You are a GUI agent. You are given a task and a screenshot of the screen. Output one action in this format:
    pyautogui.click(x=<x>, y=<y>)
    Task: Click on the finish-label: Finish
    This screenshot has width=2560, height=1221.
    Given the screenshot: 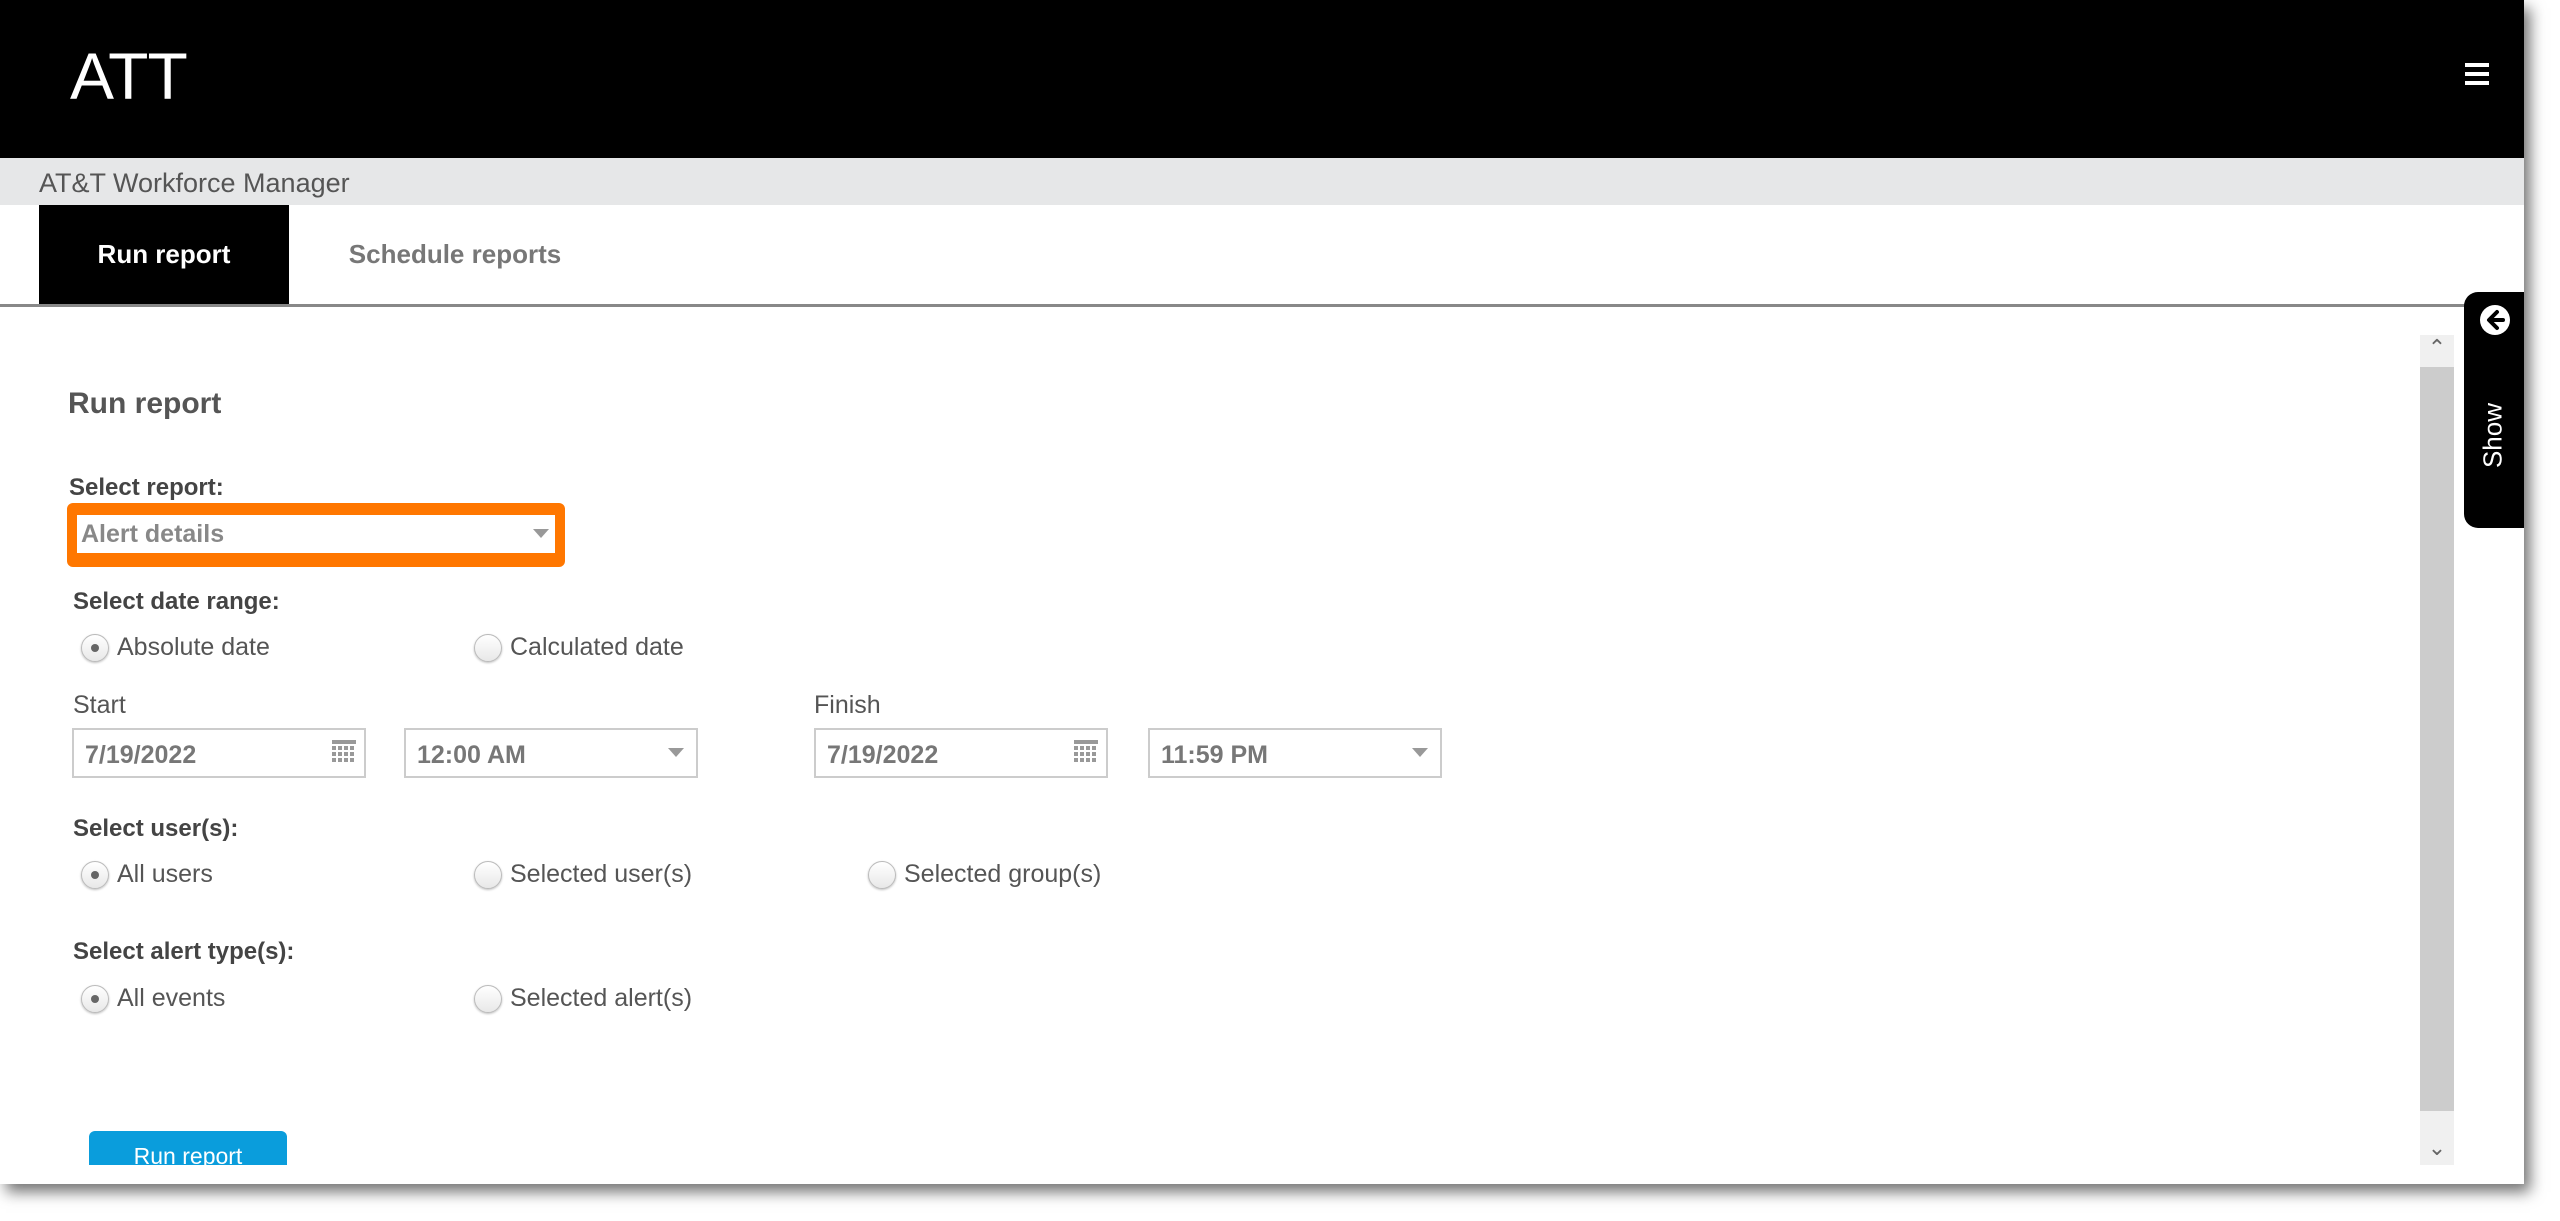 What is the action you would take?
    pyautogui.click(x=847, y=705)
    